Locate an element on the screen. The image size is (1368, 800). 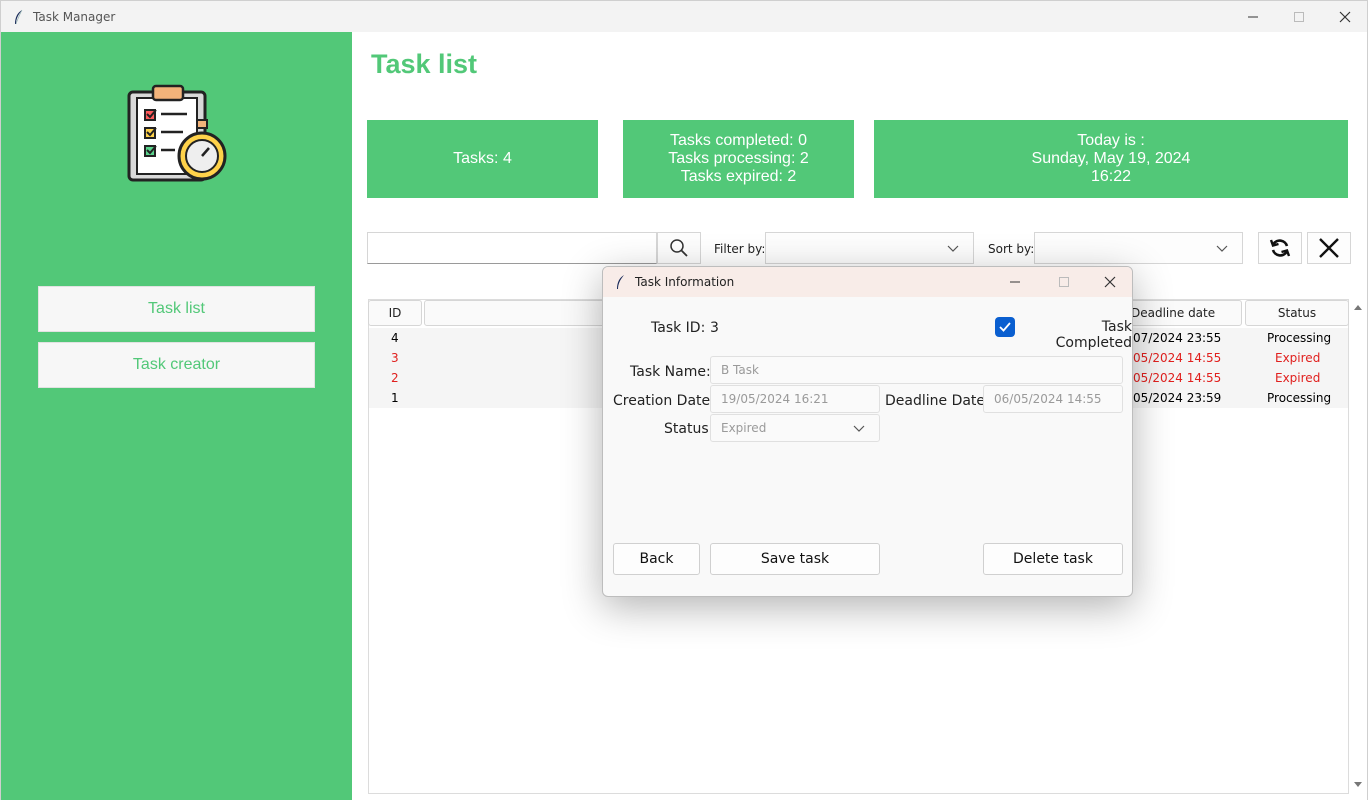
tasks-count-card: Tasks: 4 is located at coordinates (482, 159).